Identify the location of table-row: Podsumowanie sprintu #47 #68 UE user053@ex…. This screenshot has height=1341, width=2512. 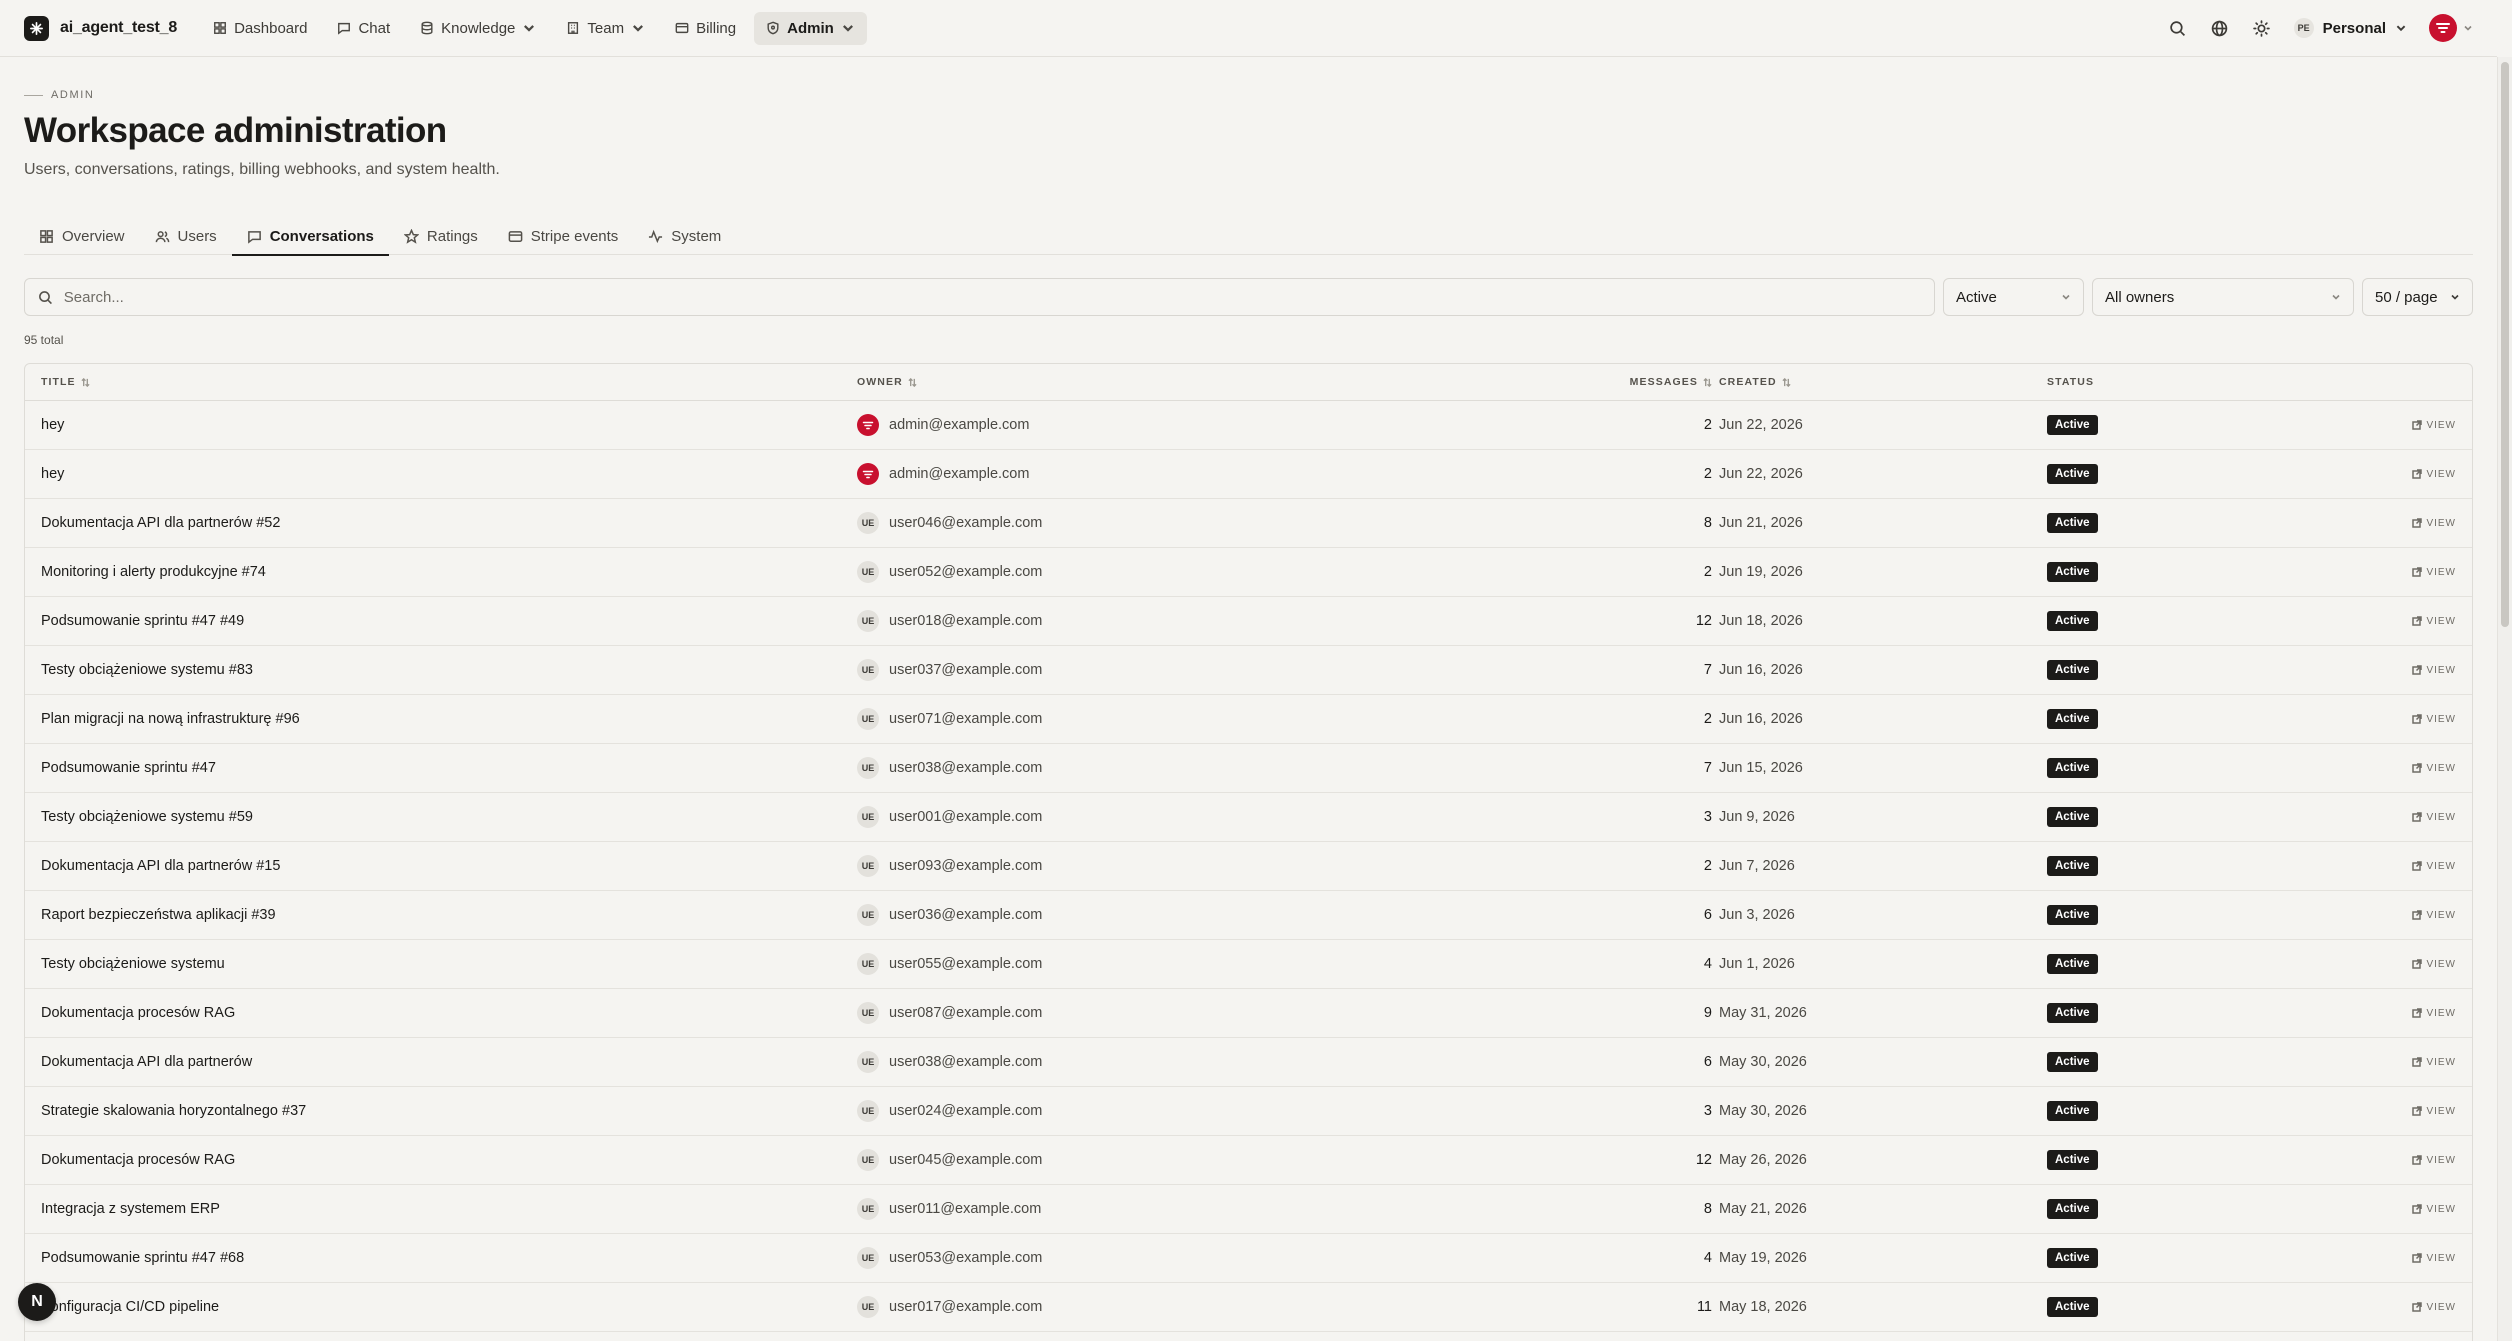
(1248, 1258).